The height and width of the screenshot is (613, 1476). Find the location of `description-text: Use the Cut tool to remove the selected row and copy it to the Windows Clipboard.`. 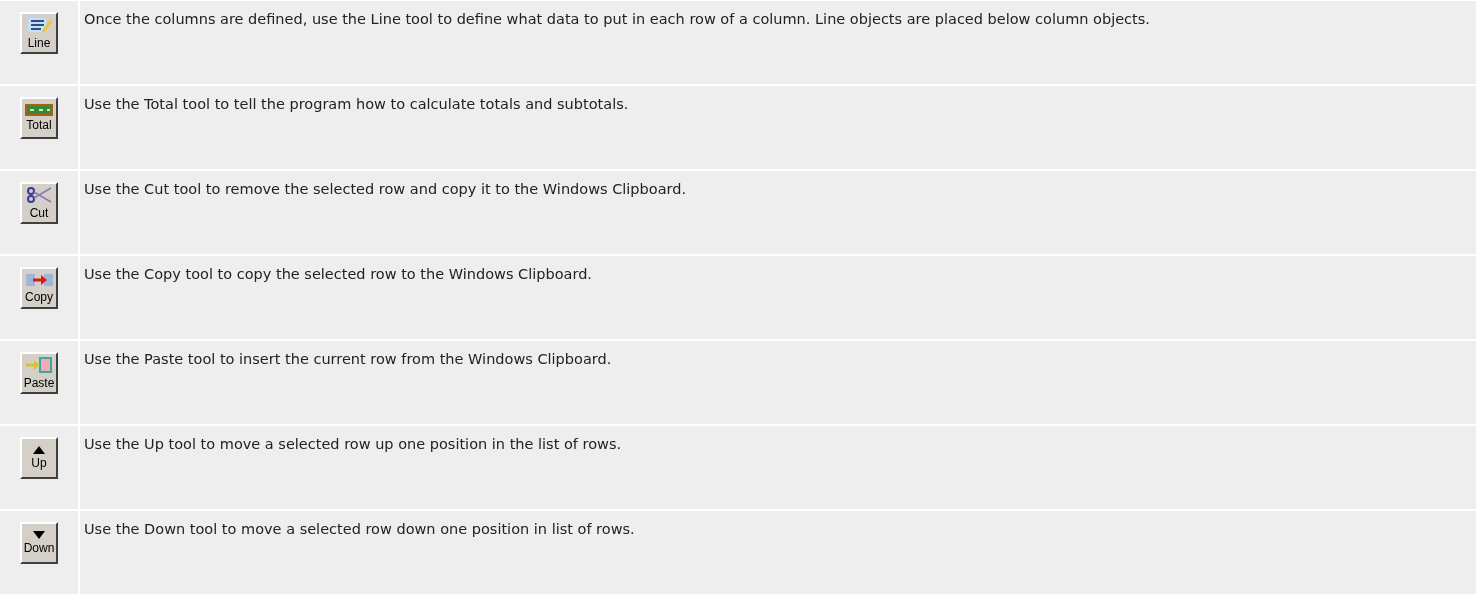

description-text: Use the Cut tool to remove the selected row and copy it to the Windows Clipboard. is located at coordinates (778, 212).